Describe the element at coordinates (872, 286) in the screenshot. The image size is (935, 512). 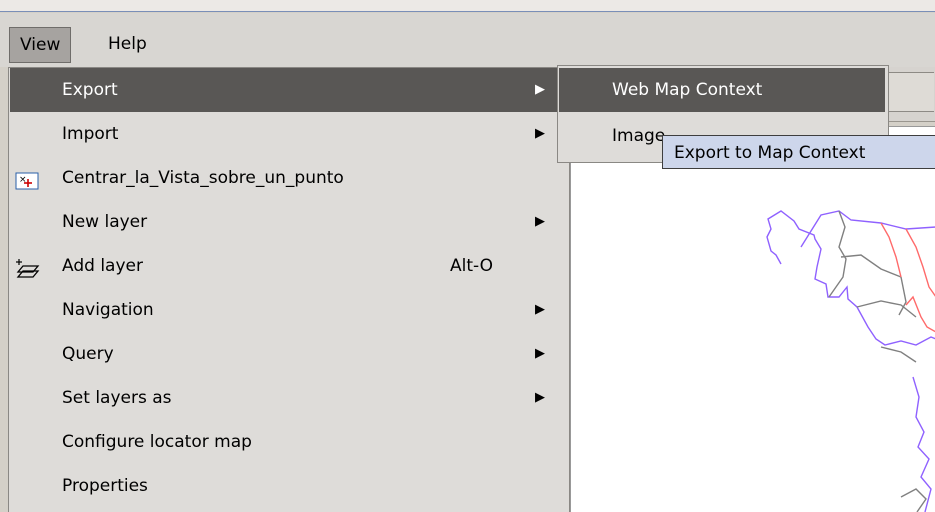
I see `map-region-gray` at that location.